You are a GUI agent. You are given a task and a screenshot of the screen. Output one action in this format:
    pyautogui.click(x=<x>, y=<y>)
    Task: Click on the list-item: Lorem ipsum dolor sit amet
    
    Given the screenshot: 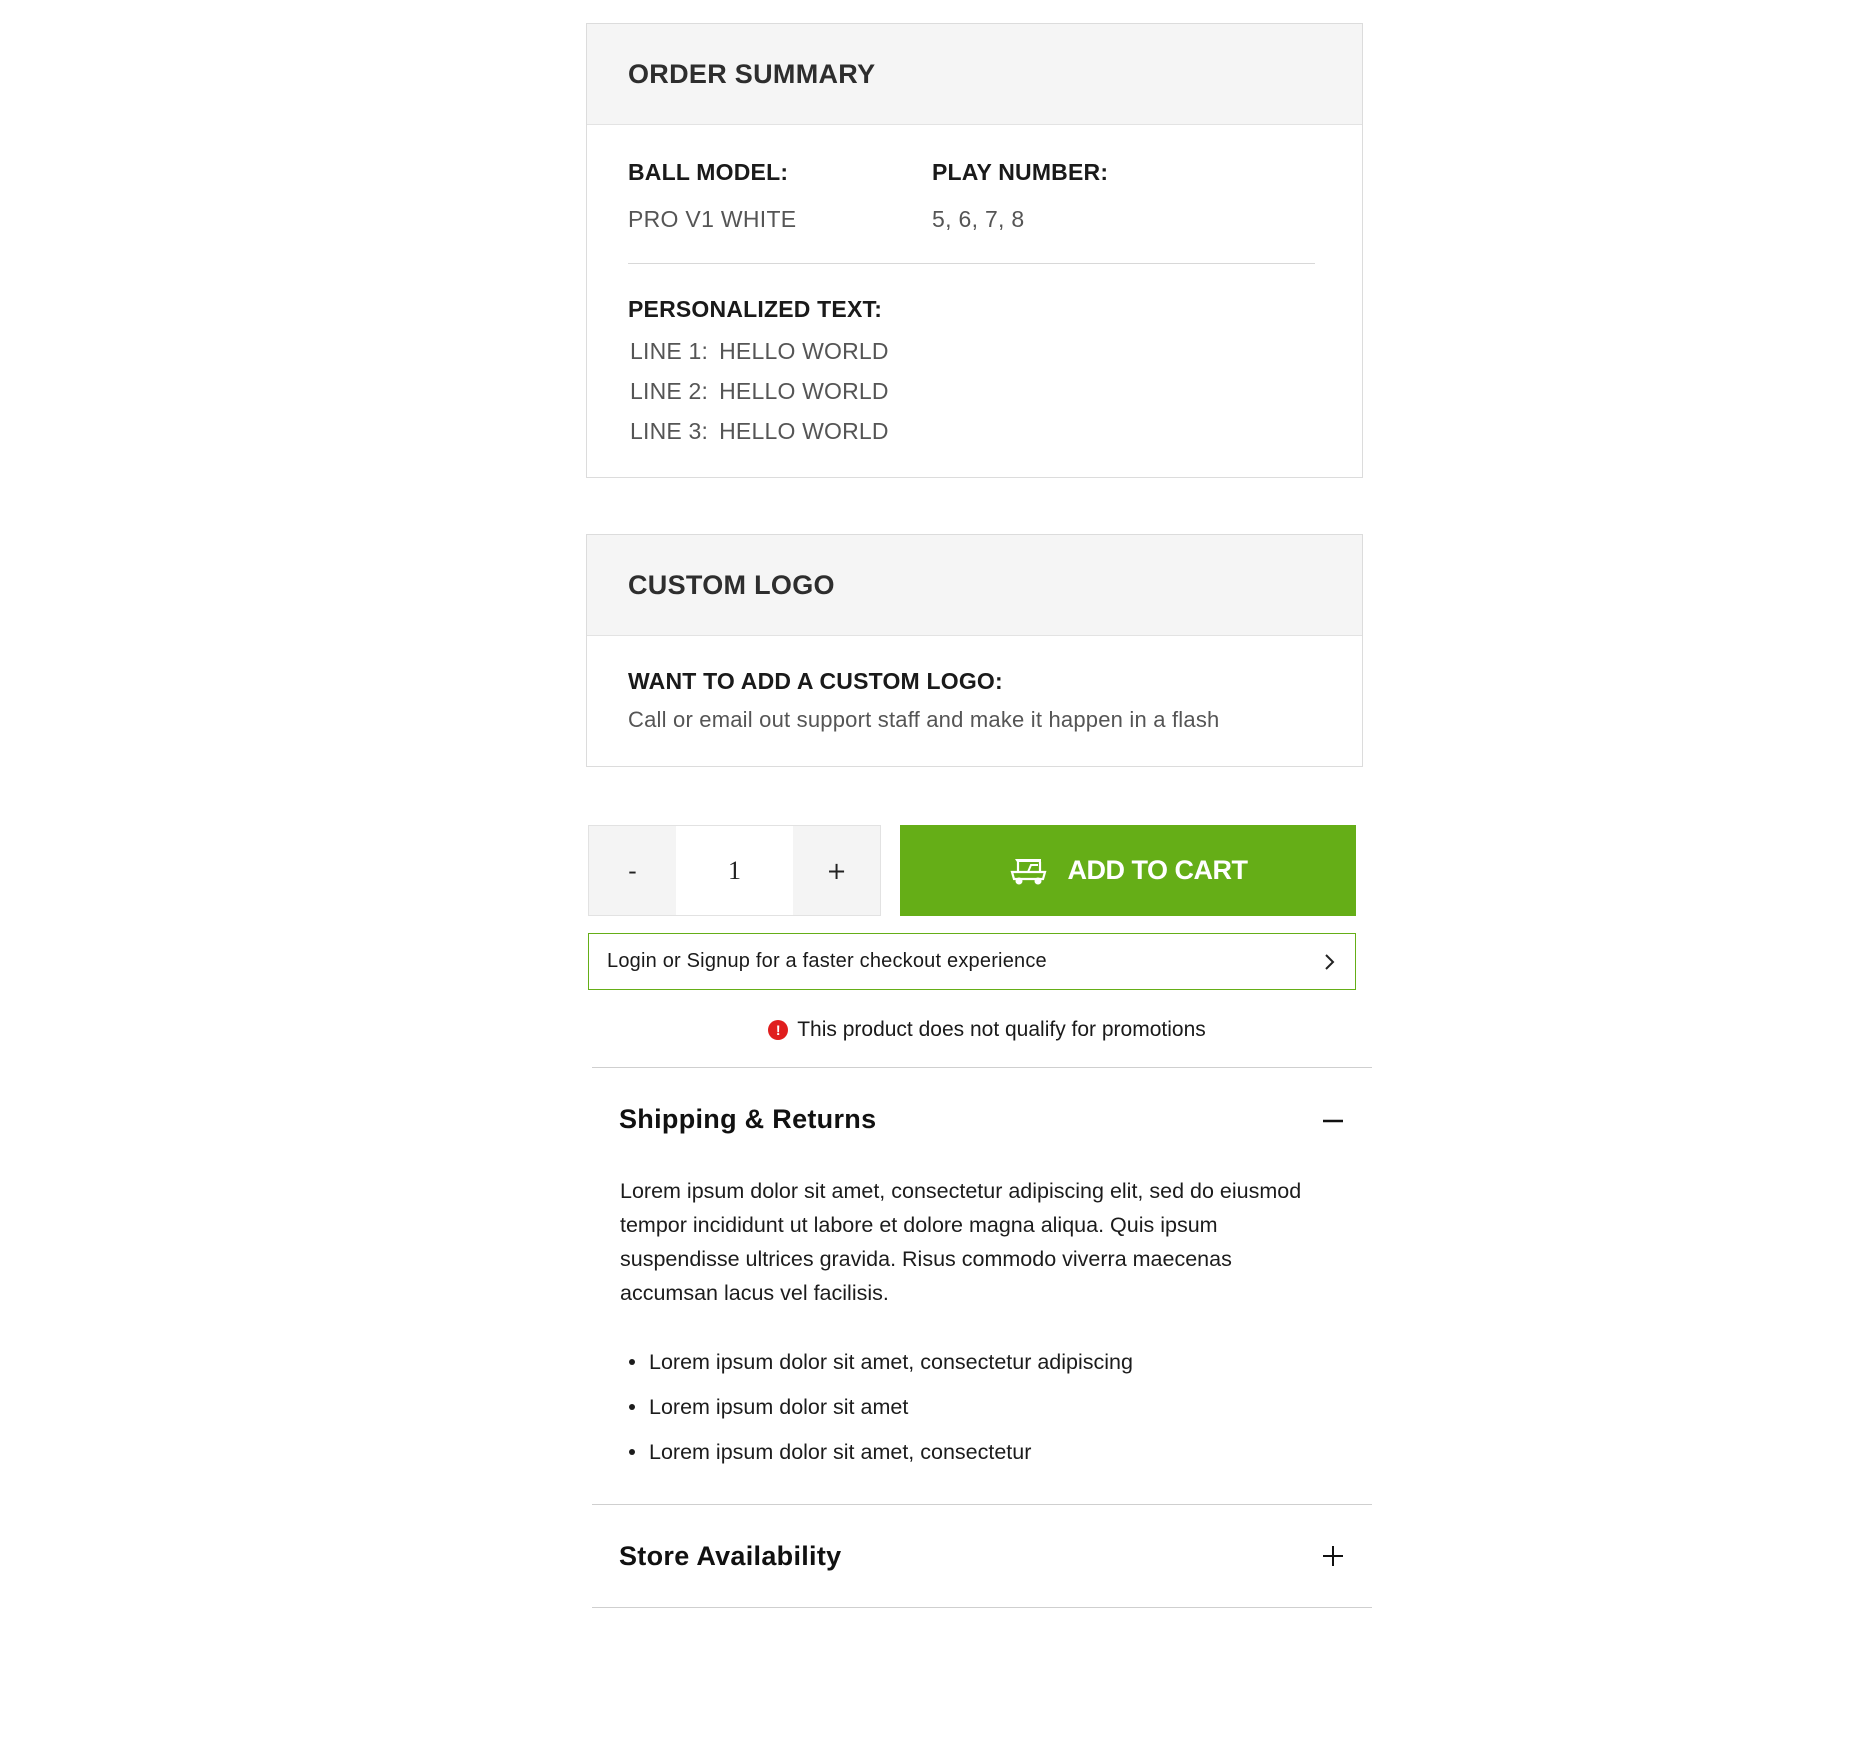 What is the action you would take?
    pyautogui.click(x=975, y=1407)
    